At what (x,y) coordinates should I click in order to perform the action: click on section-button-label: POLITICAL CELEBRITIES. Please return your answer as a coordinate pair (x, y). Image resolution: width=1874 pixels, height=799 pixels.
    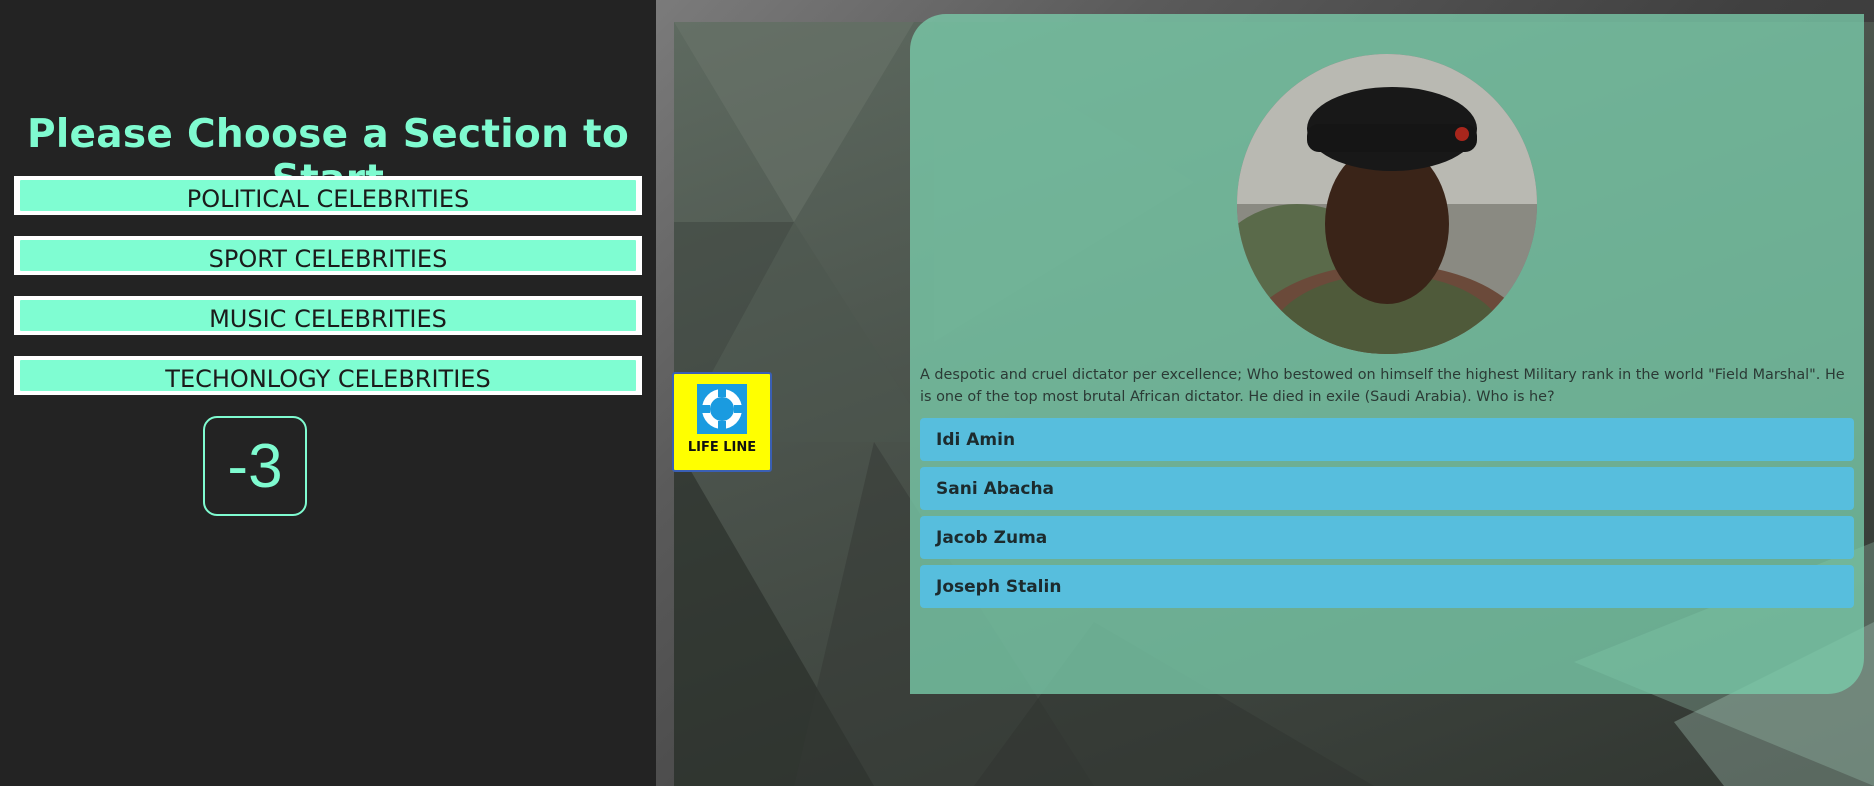
    Looking at the image, I should click on (328, 195).